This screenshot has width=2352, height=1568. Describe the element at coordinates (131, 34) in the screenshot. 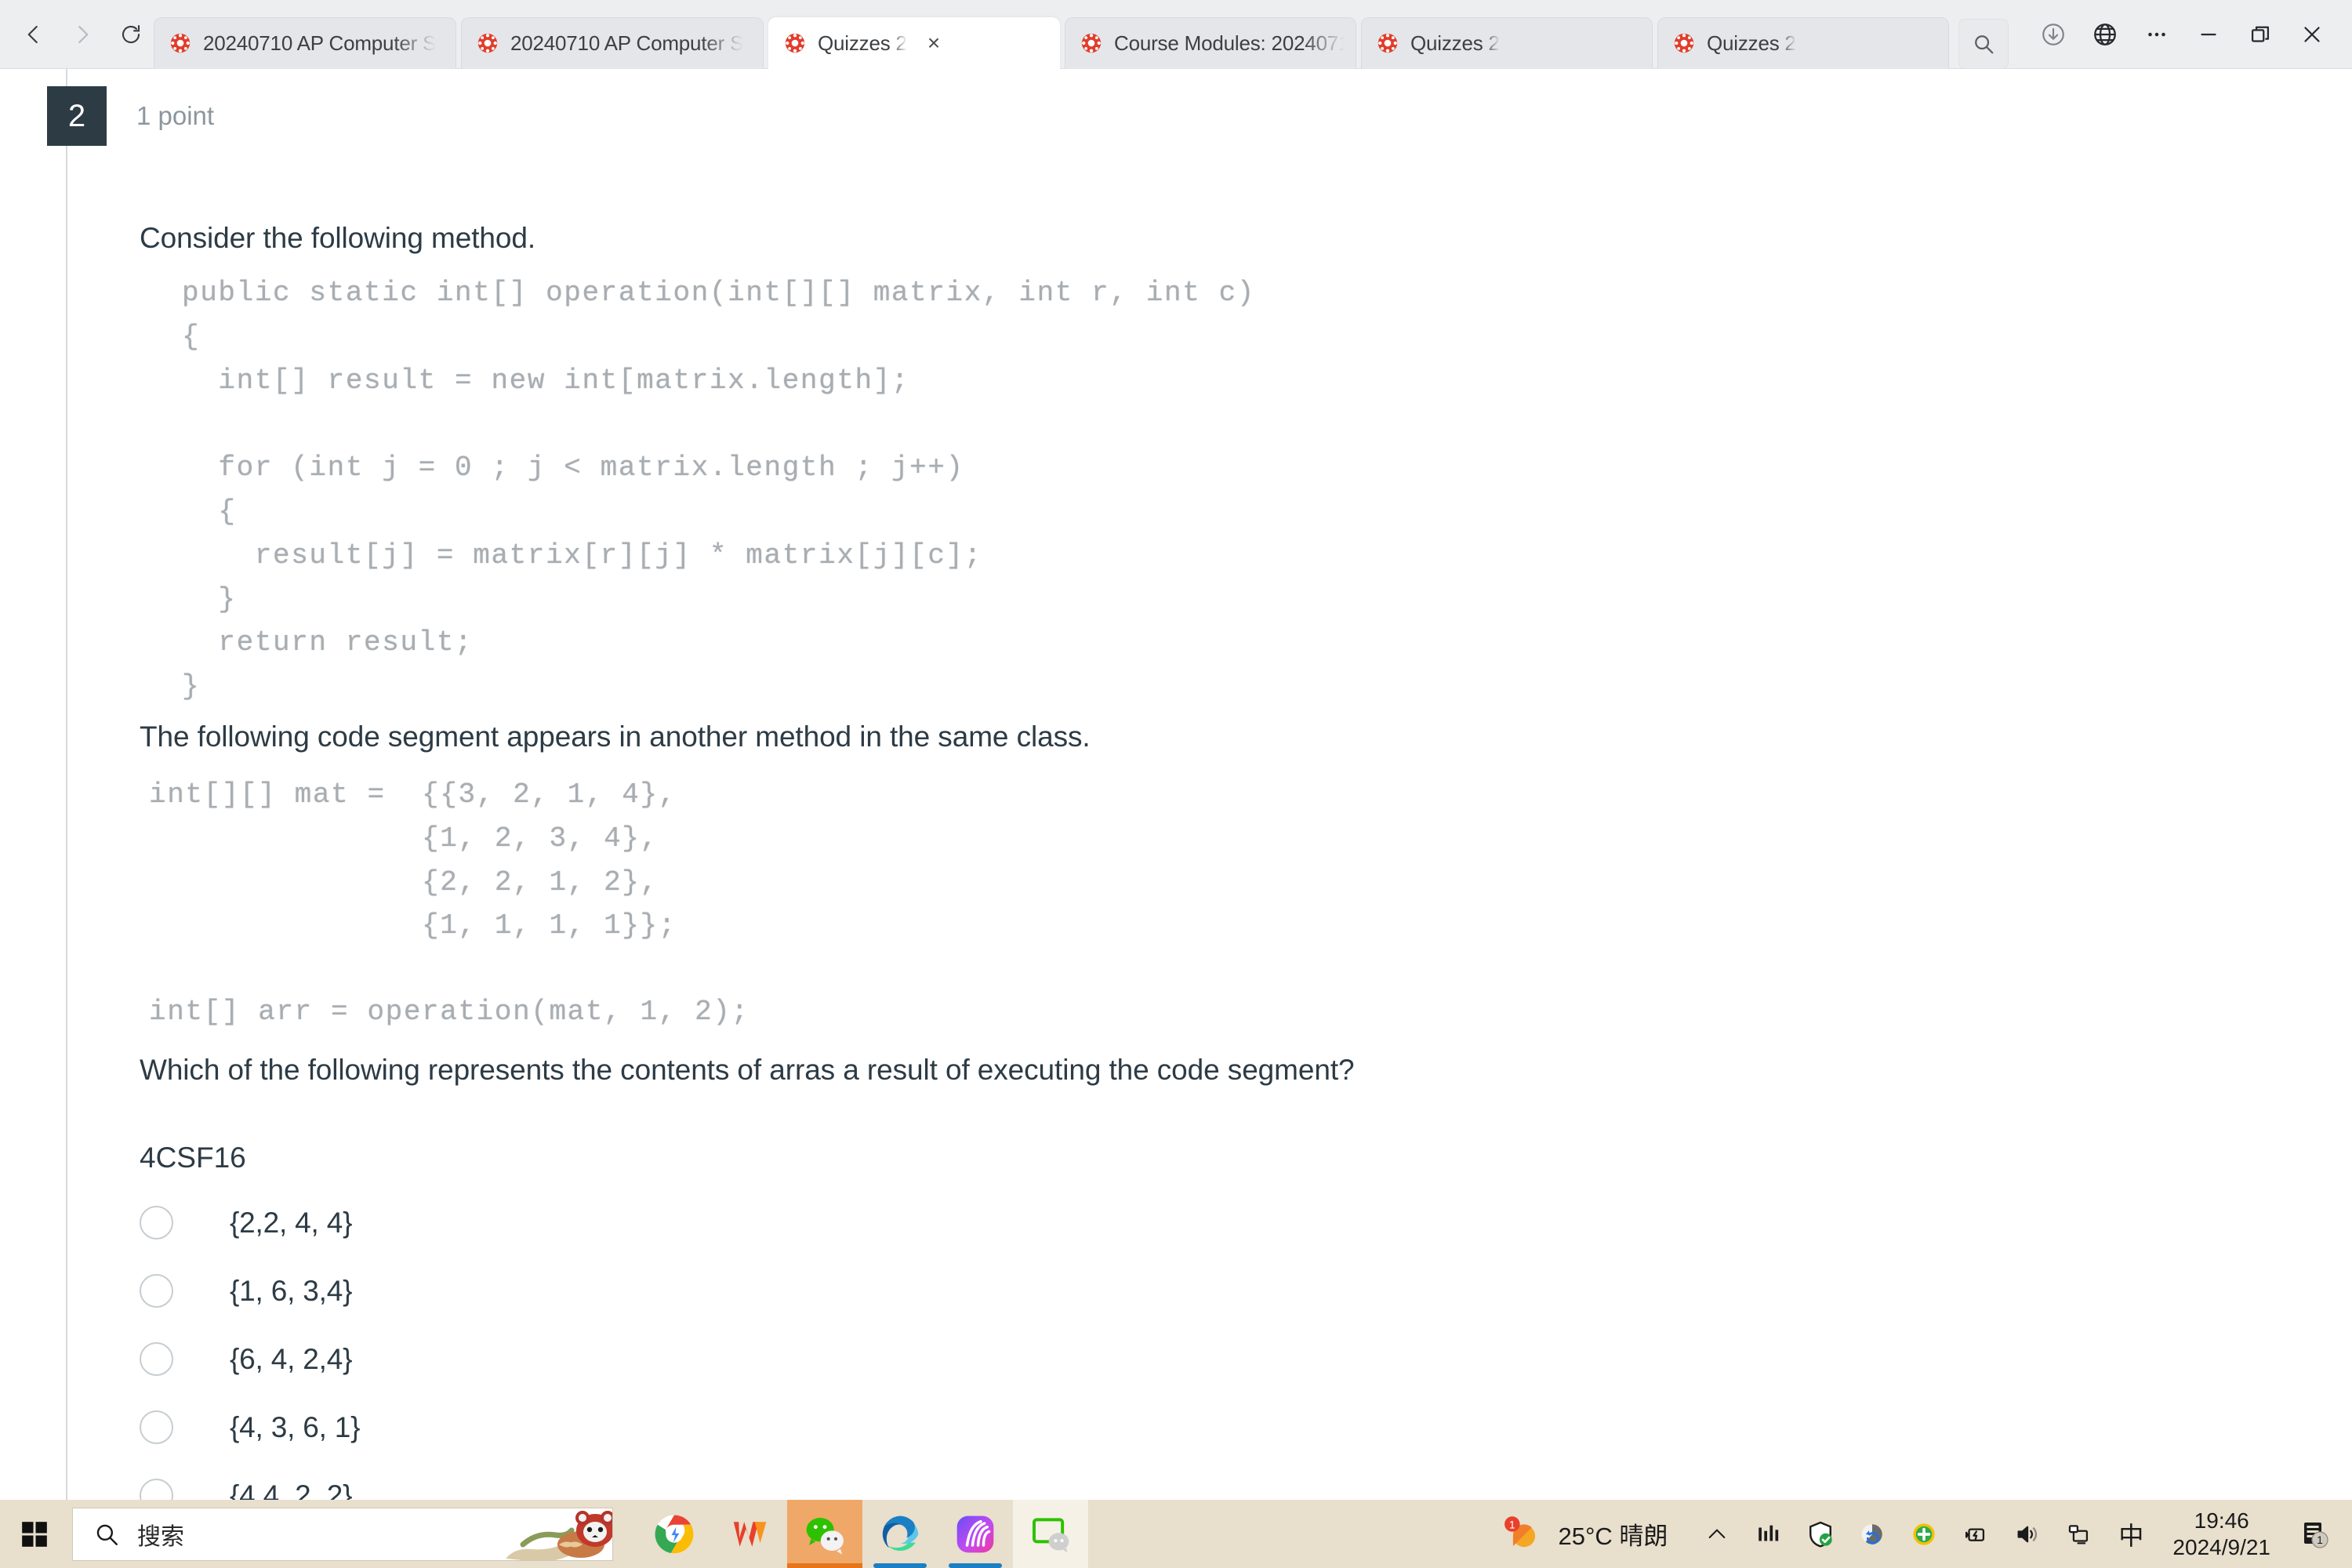

I see `reload-button` at that location.